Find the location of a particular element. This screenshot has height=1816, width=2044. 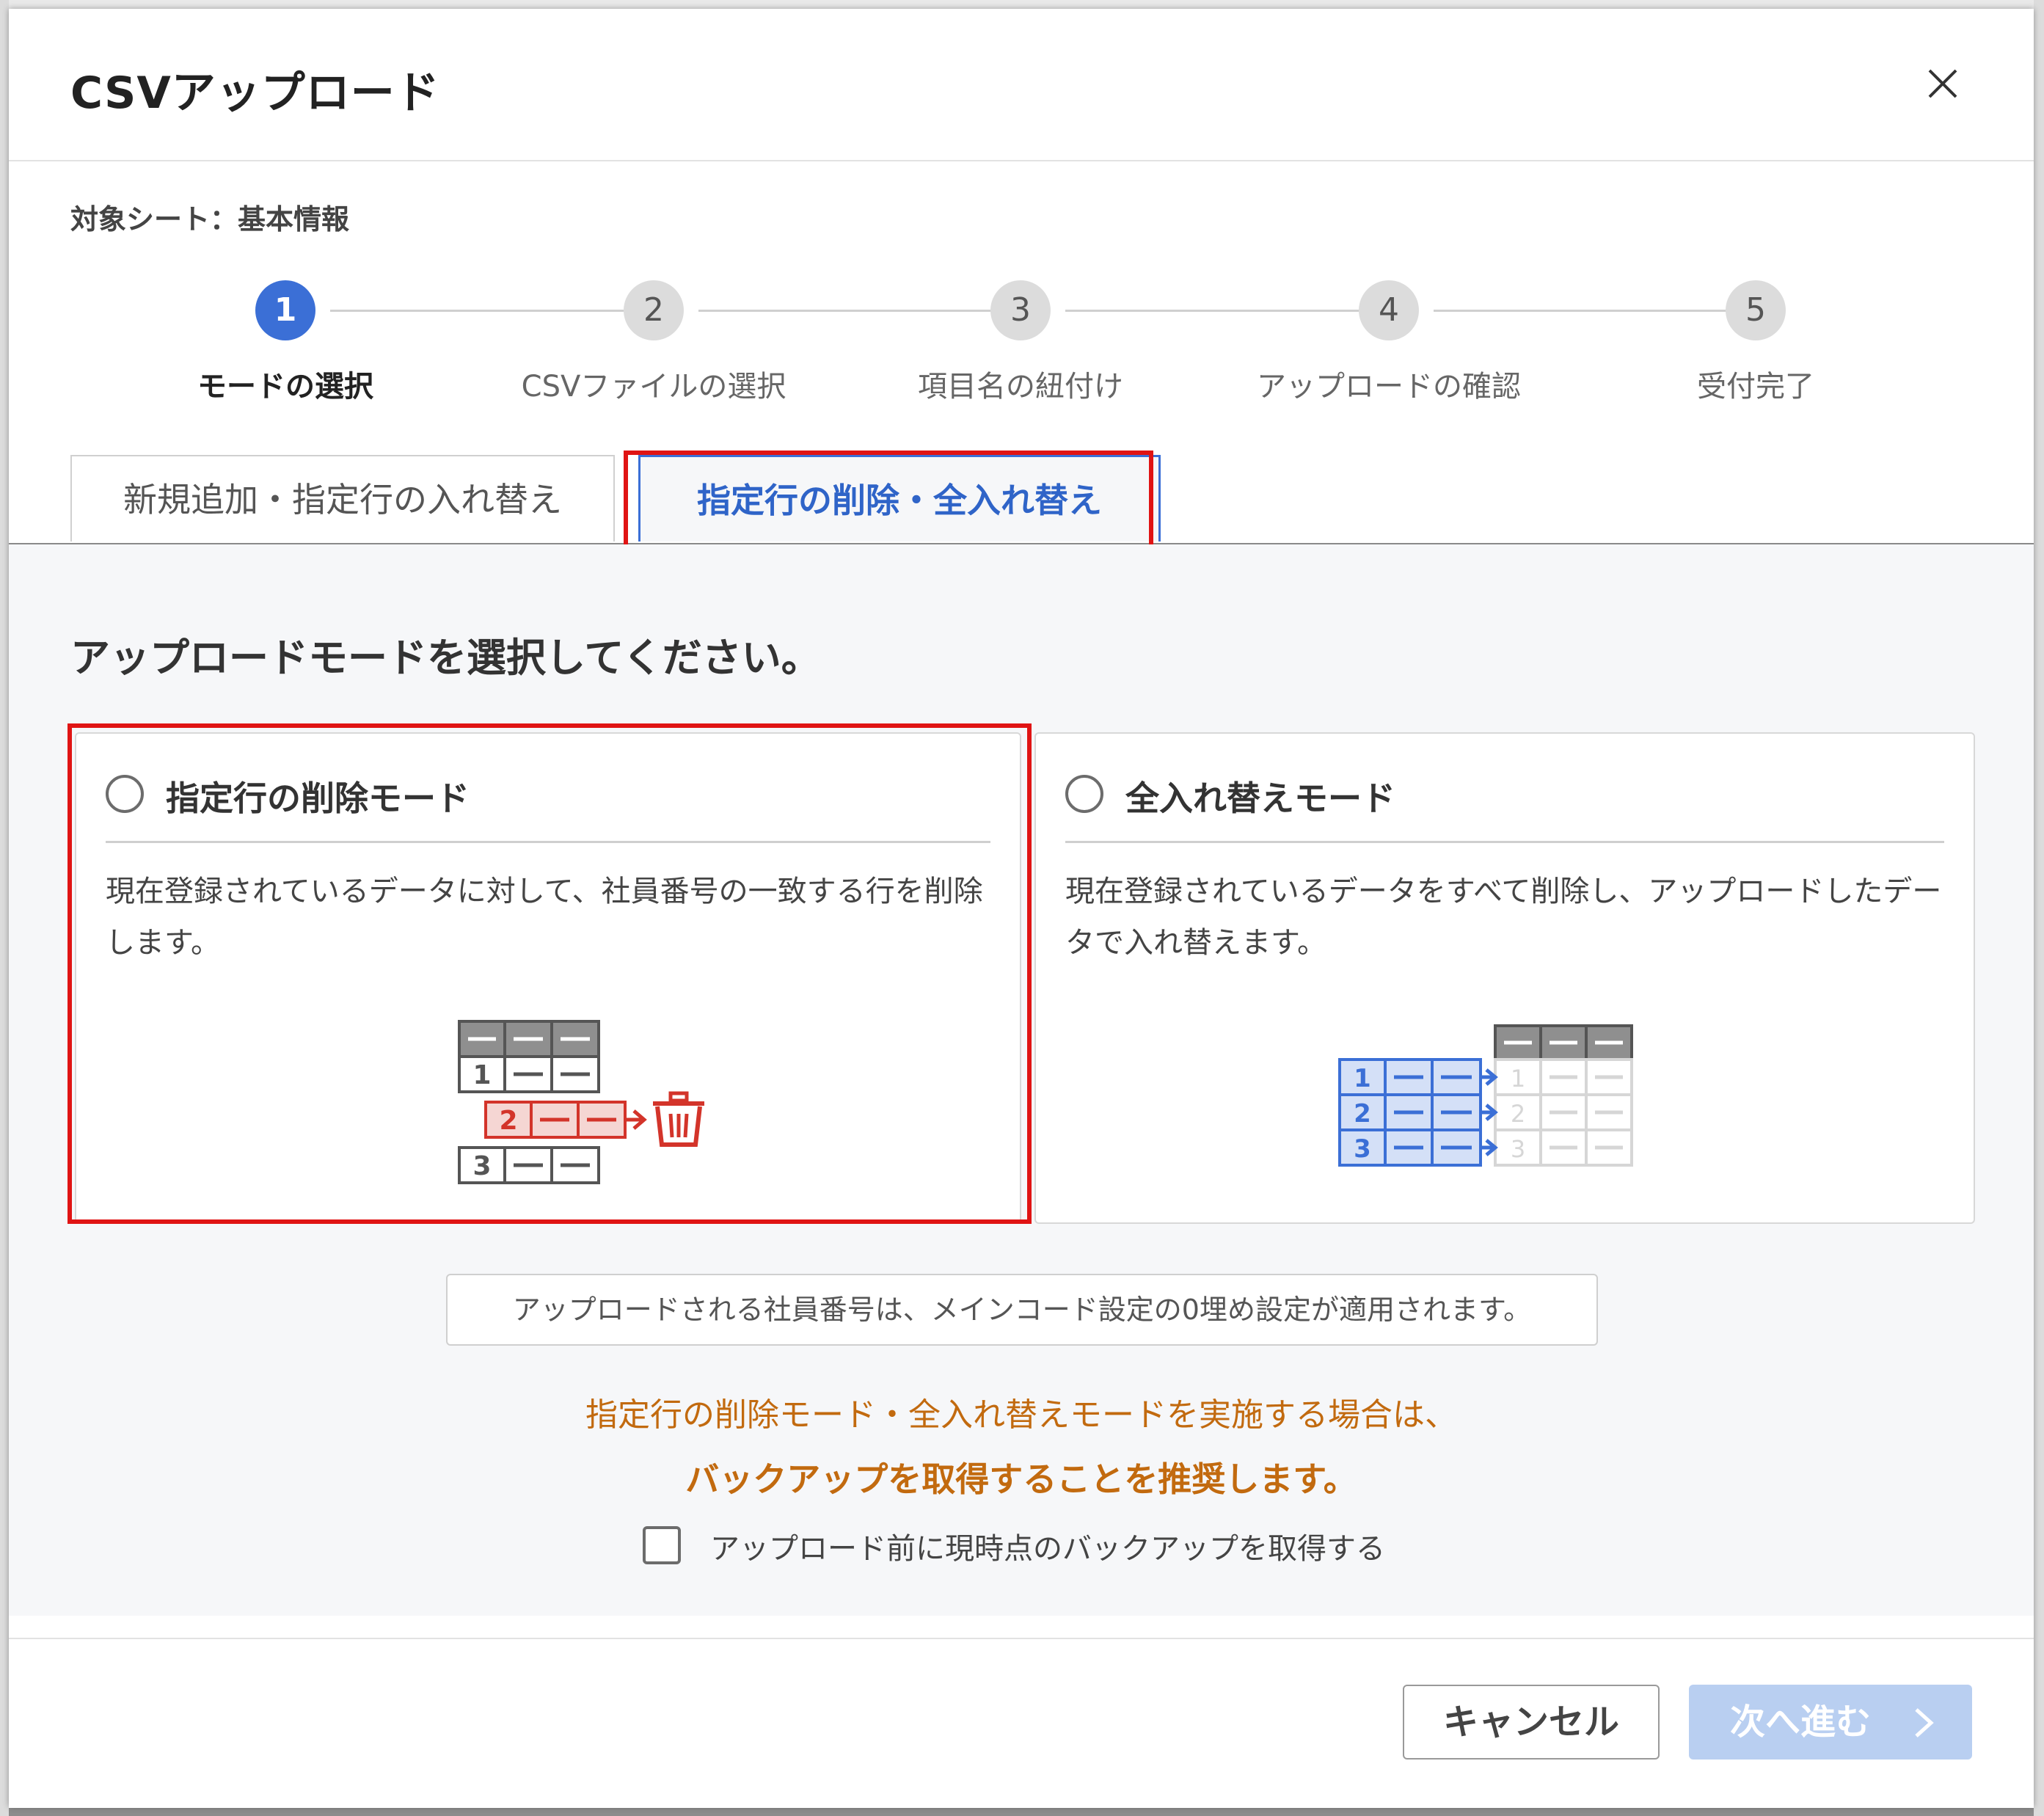

row-number-3: 3 is located at coordinates (481, 1166).